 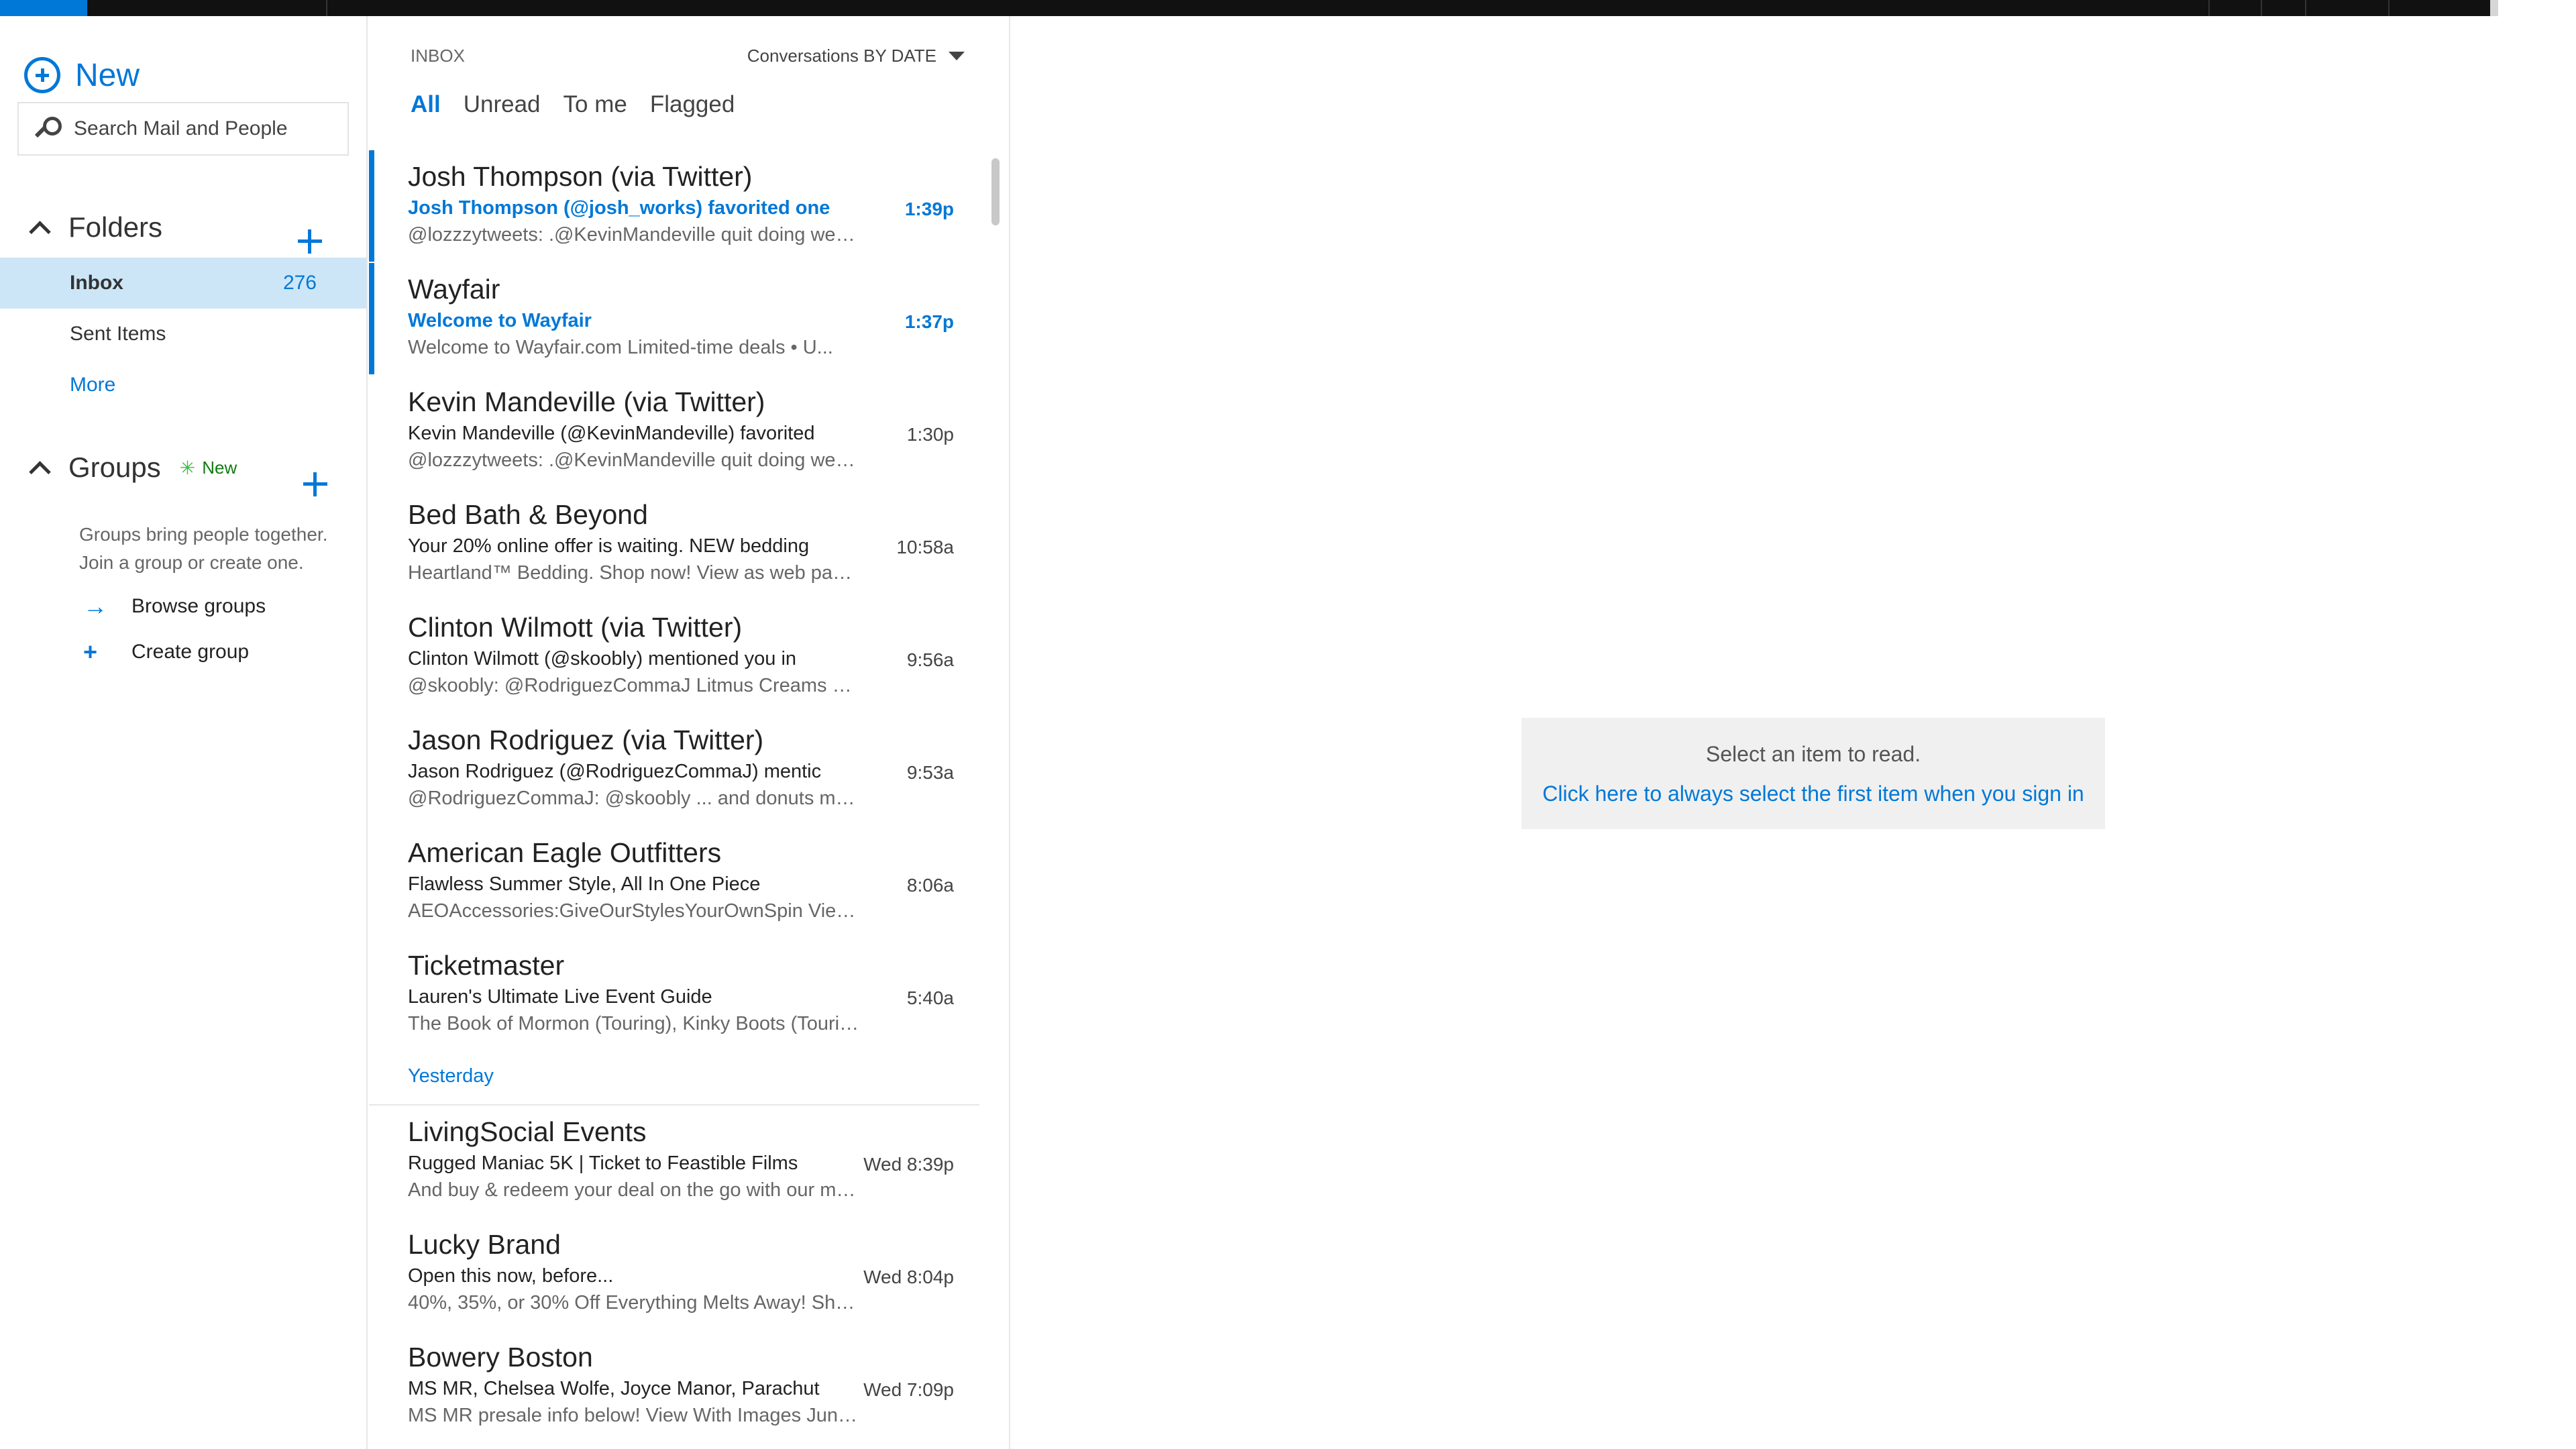 What do you see at coordinates (115, 227) in the screenshot?
I see `folders-title: Folders` at bounding box center [115, 227].